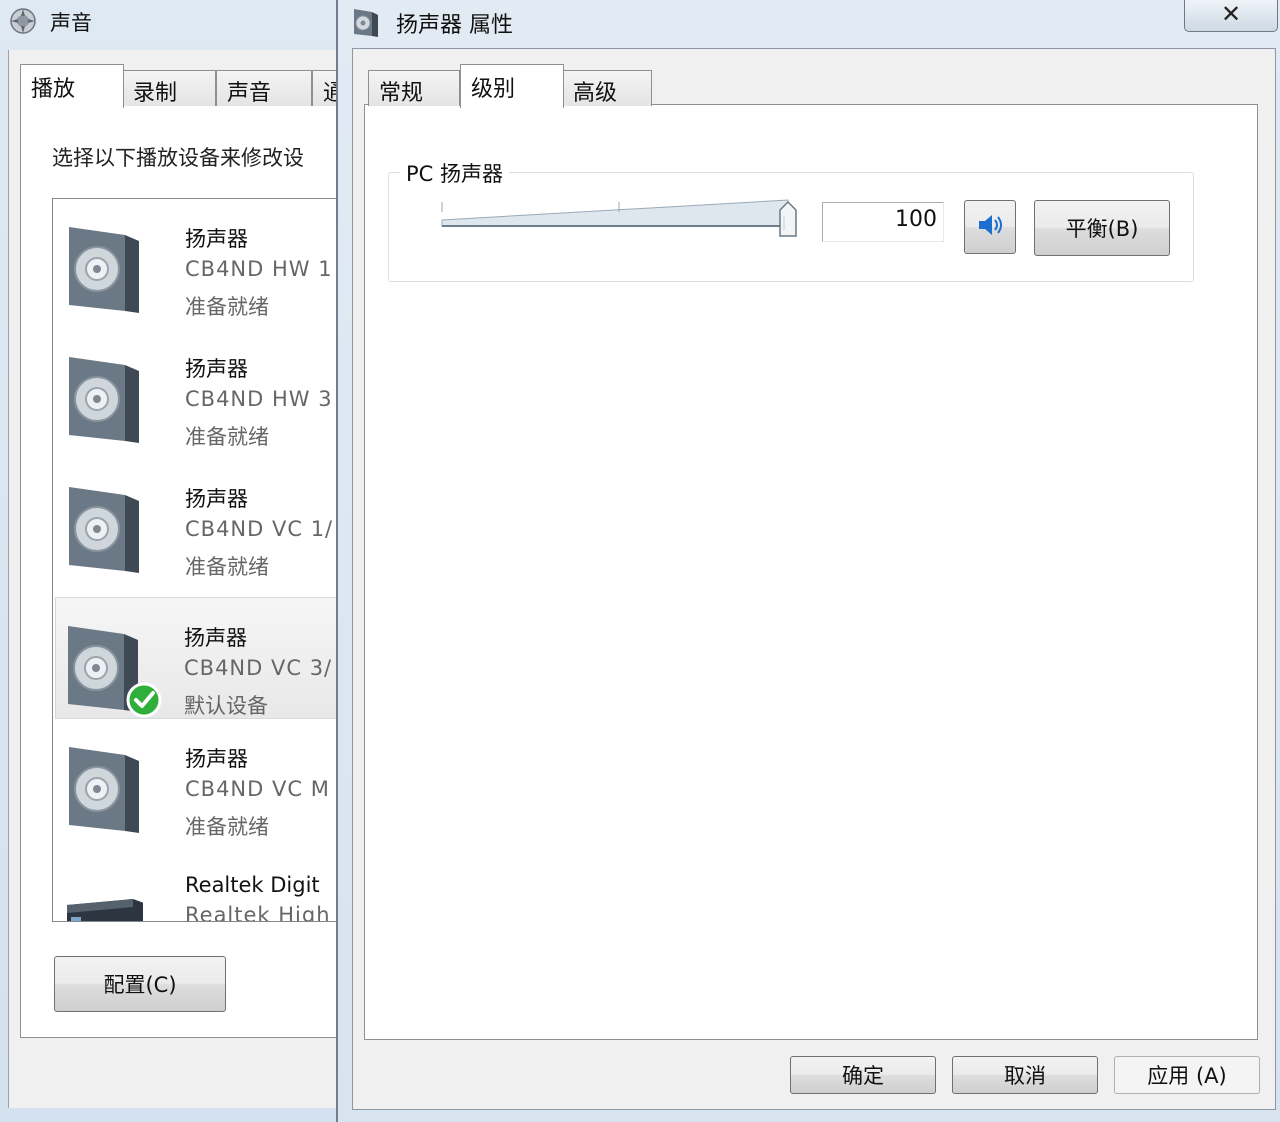 This screenshot has width=1280, height=1122. I want to click on device-item: 扬声器 CB4ND VC M 准备就绪, so click(203, 780).